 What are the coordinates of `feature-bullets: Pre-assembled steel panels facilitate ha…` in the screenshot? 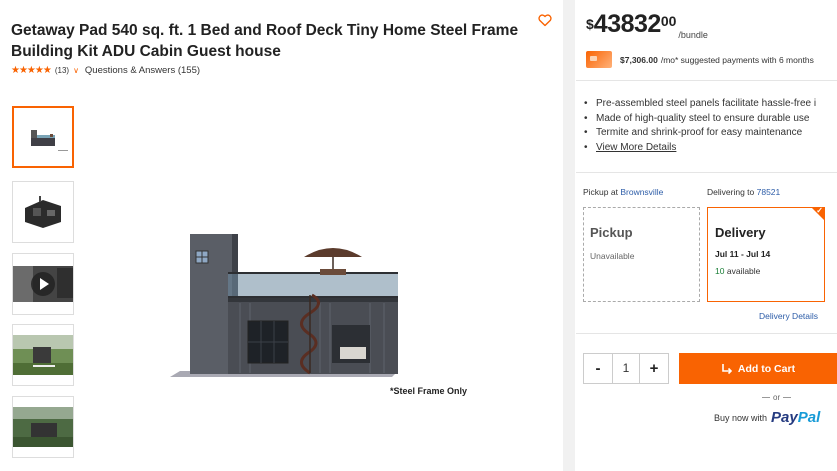 It's located at (700, 126).